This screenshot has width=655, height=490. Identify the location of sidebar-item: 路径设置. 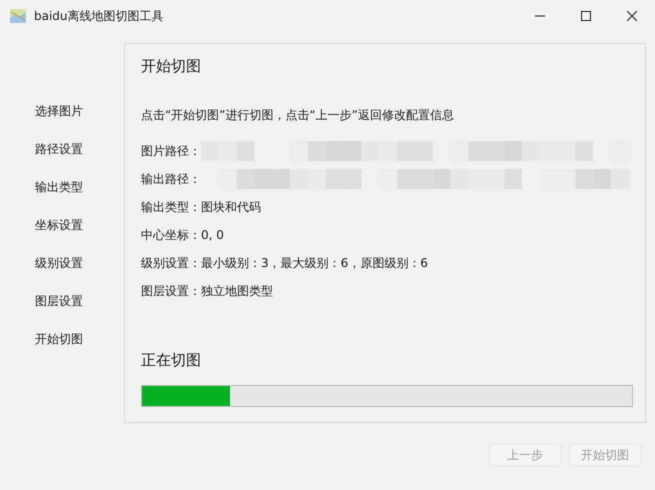
(62, 149).